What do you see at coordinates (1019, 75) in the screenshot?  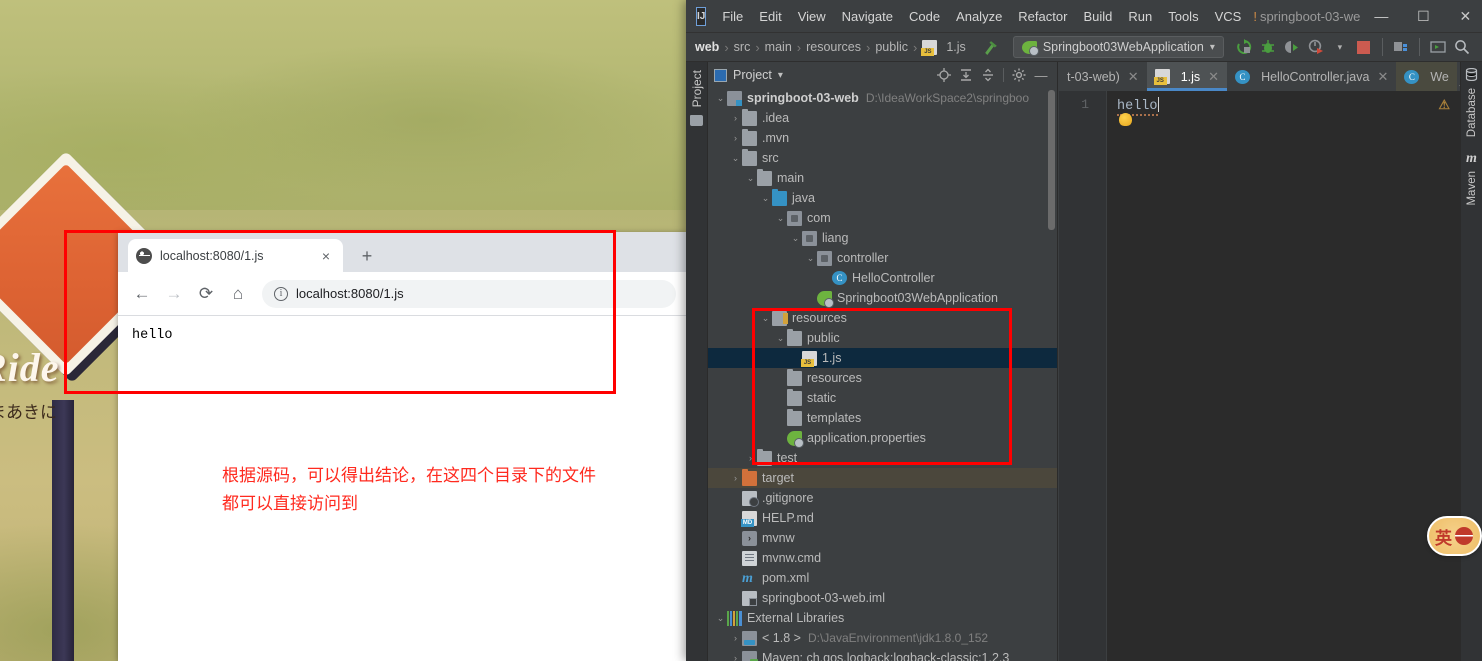 I see `settings-gear-icon` at bounding box center [1019, 75].